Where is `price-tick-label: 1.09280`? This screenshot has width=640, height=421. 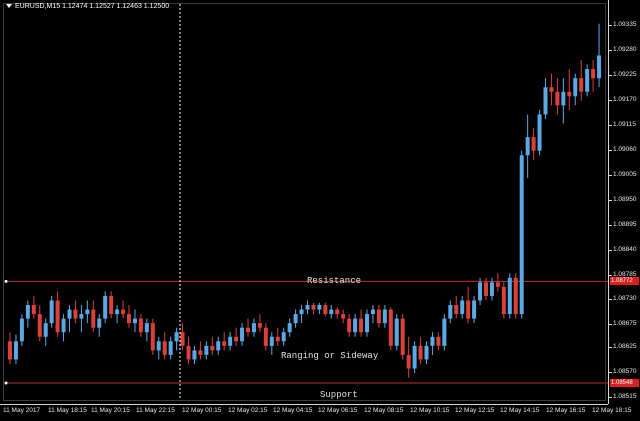
price-tick-label: 1.09280 is located at coordinates (623, 49).